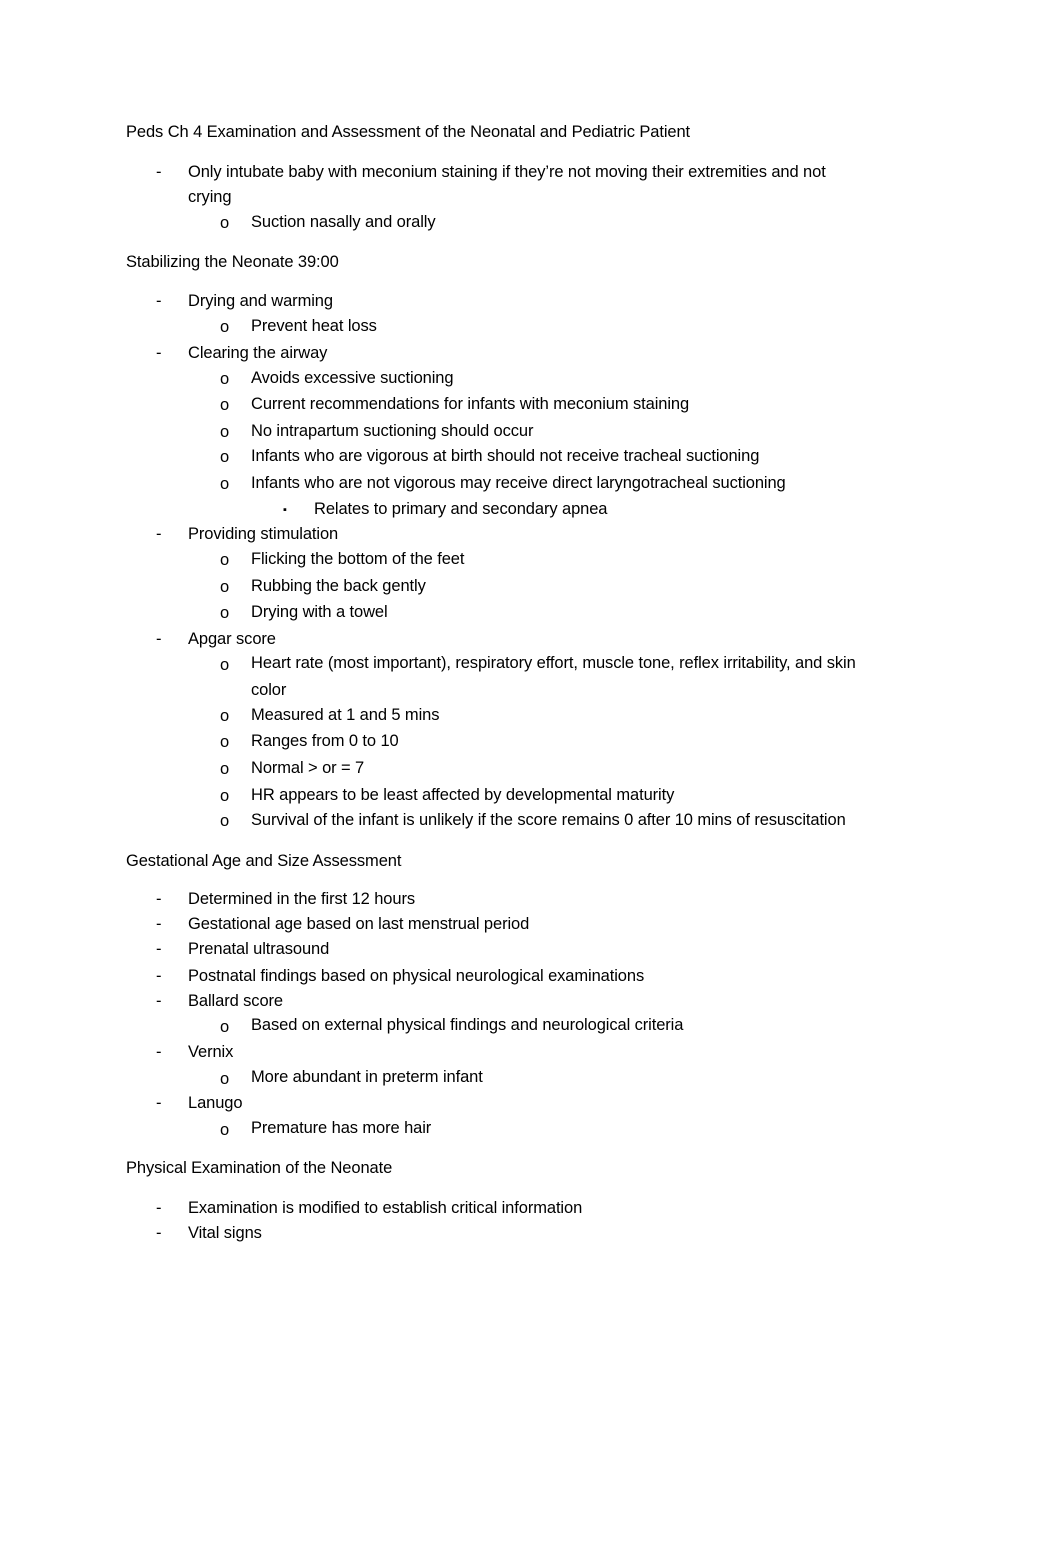 The height and width of the screenshot is (1556, 1062). Describe the element at coordinates (210, 197) in the screenshot. I see `list-item-continuation: crying` at that location.